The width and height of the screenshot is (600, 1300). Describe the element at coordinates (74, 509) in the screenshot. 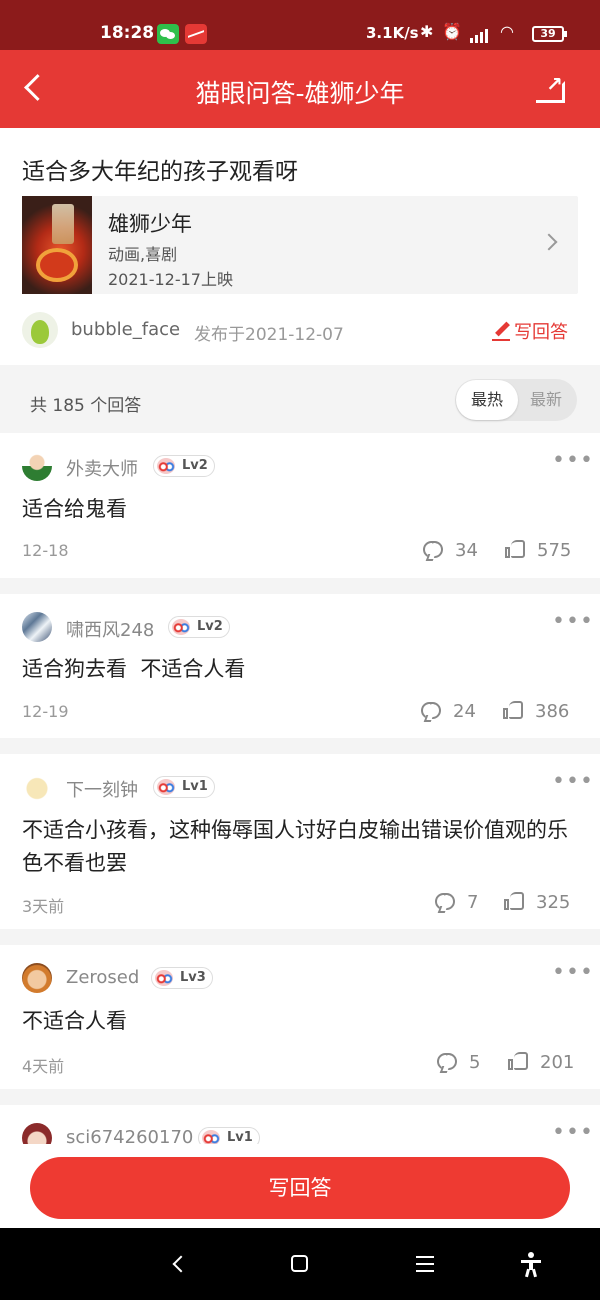

I see `answer-text: 适合给鬼看` at that location.